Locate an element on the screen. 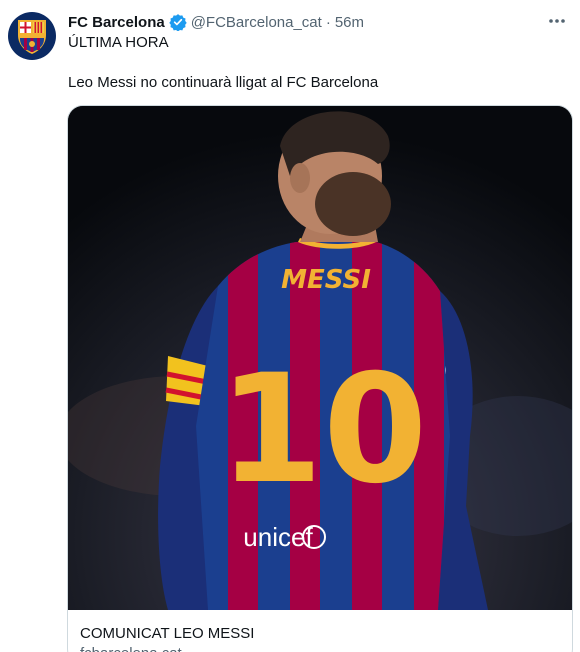 The height and width of the screenshot is (652, 580). card-domain: fcbarcelona.cat is located at coordinates (131, 648).